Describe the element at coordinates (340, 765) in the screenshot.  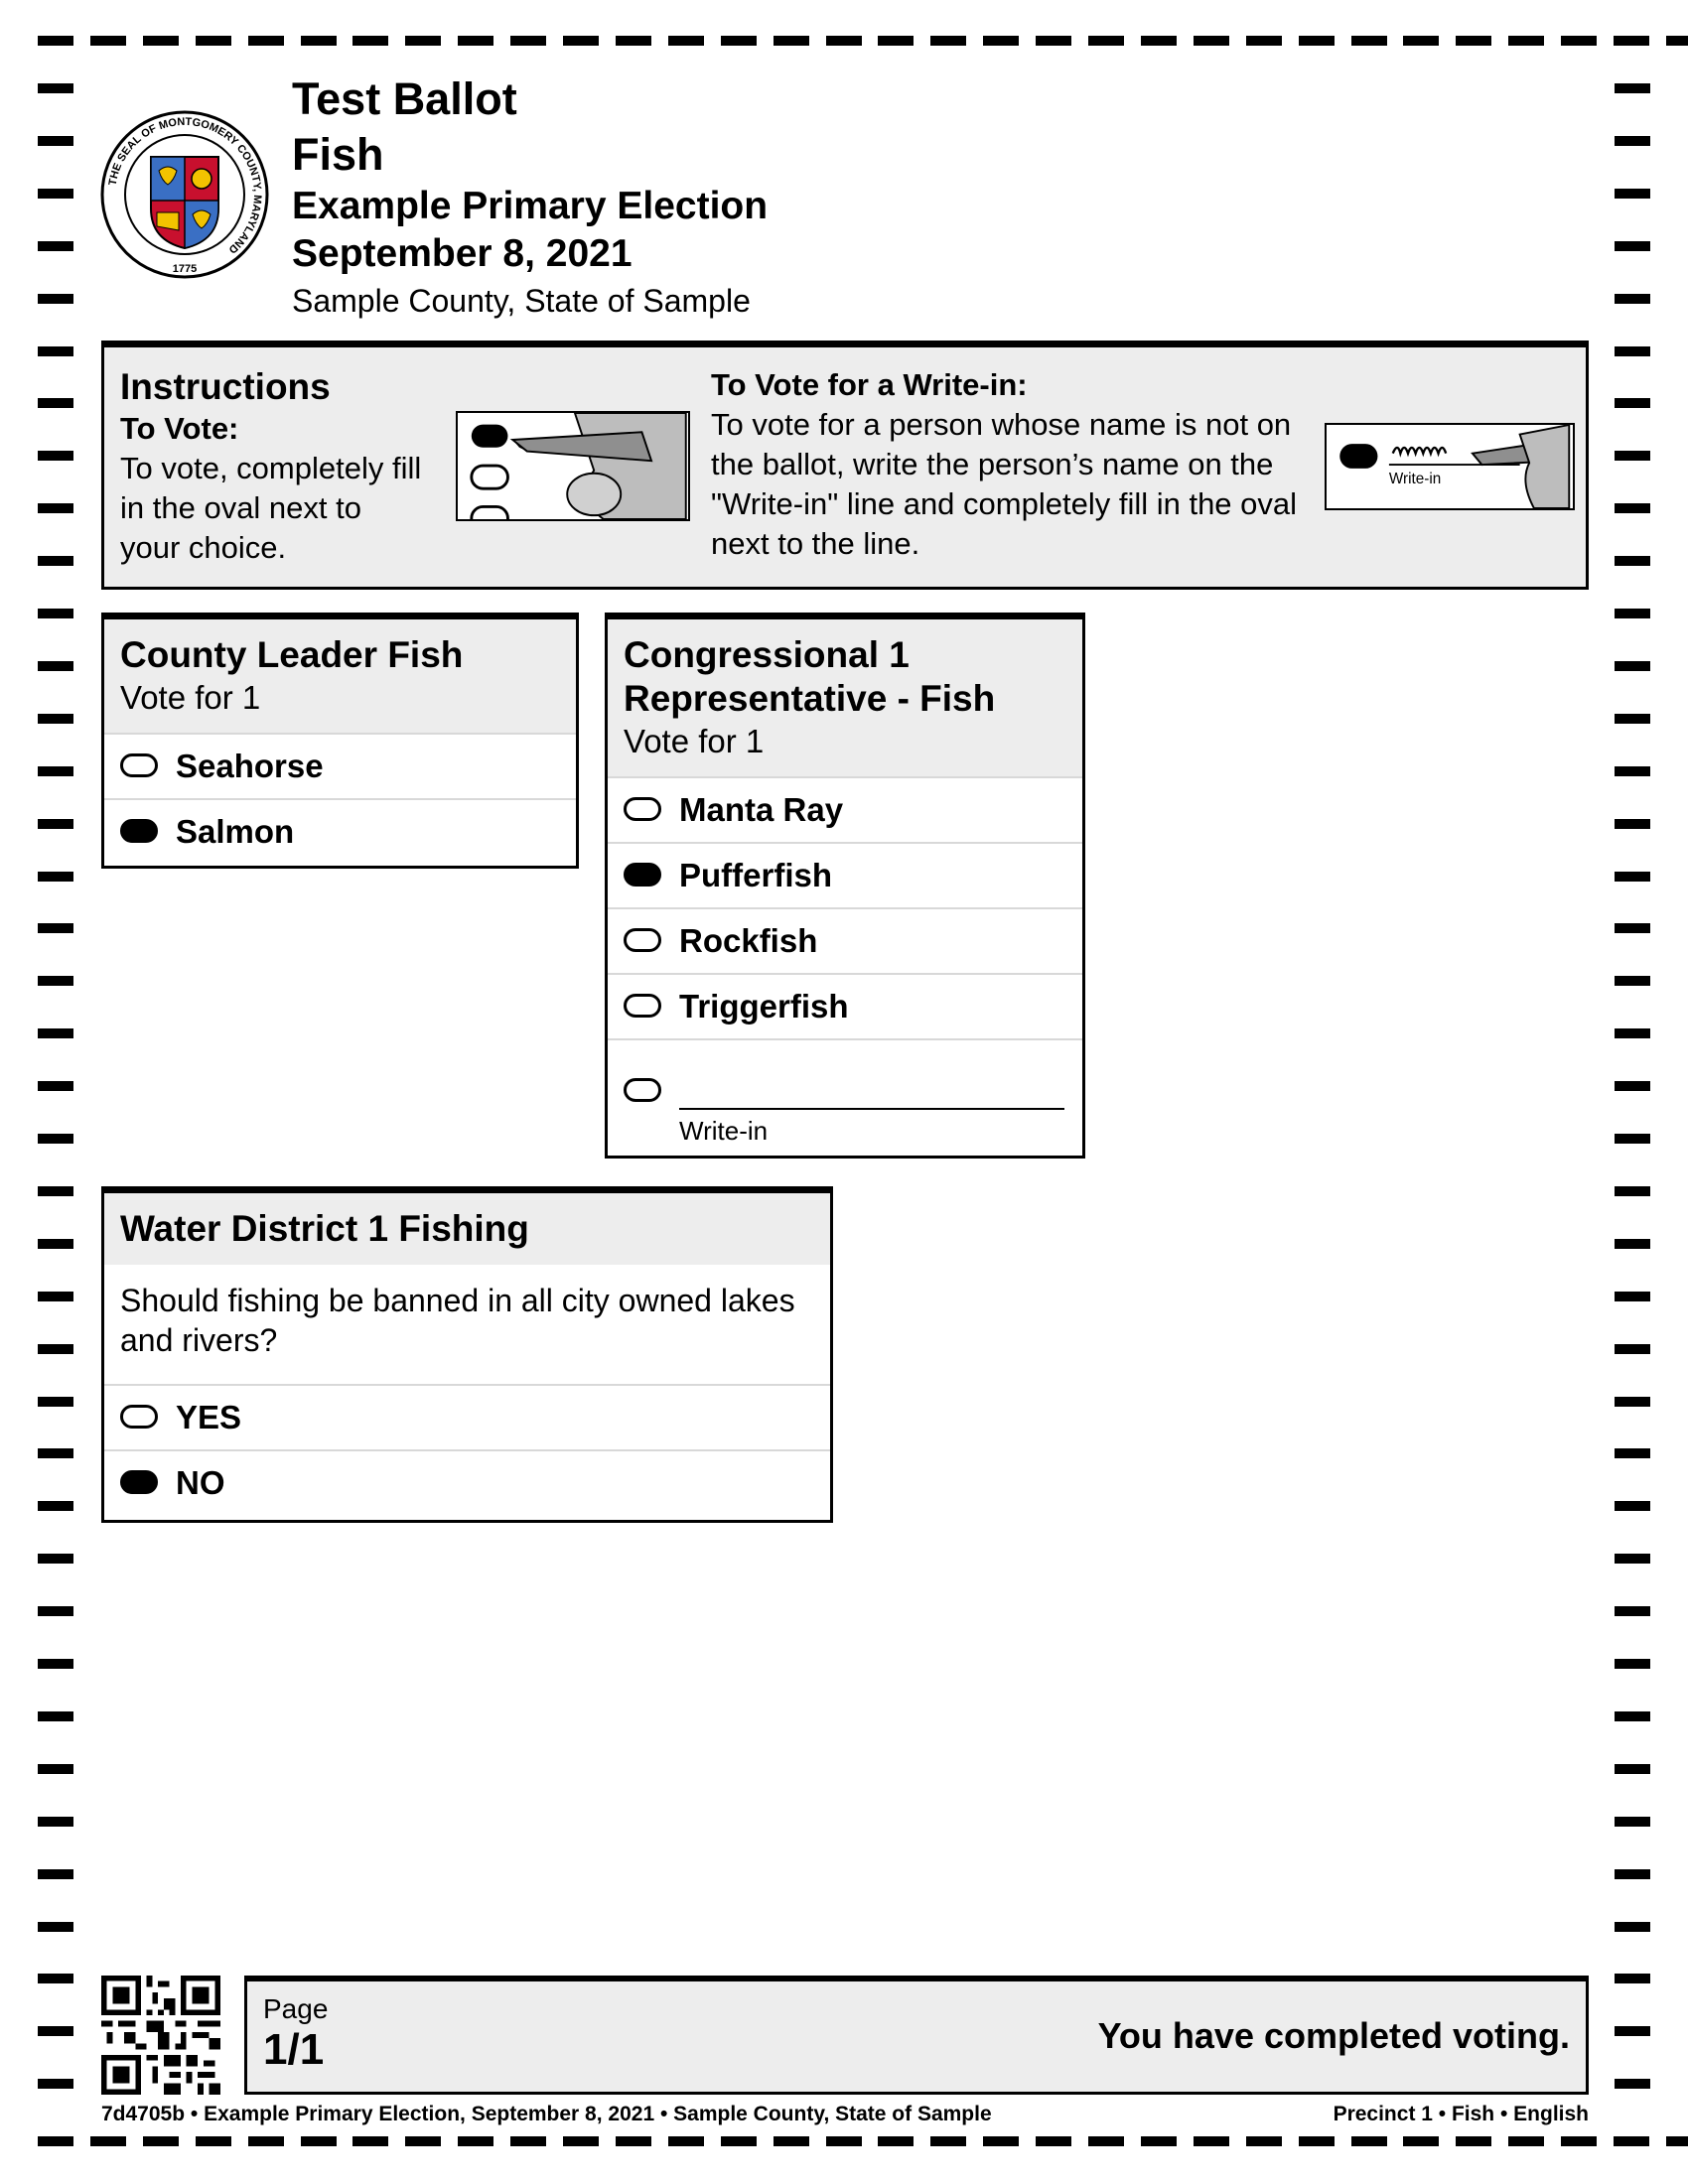
I see `candidate-option-seahorse: Seahorse` at that location.